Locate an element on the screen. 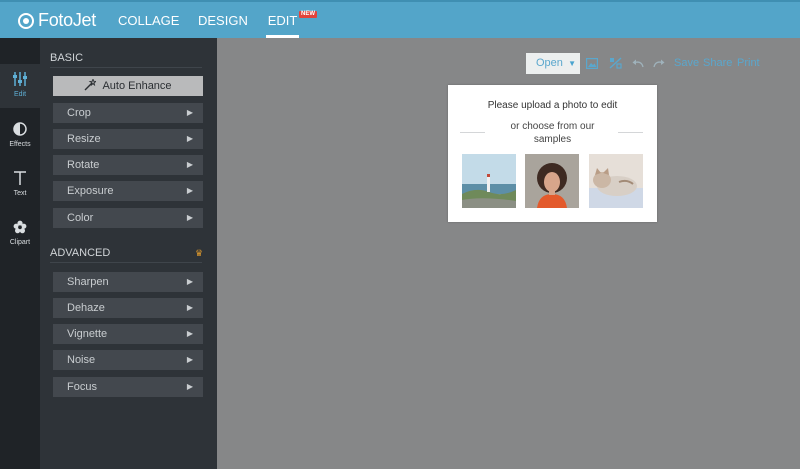  menu-label: Crop is located at coordinates (79, 113).